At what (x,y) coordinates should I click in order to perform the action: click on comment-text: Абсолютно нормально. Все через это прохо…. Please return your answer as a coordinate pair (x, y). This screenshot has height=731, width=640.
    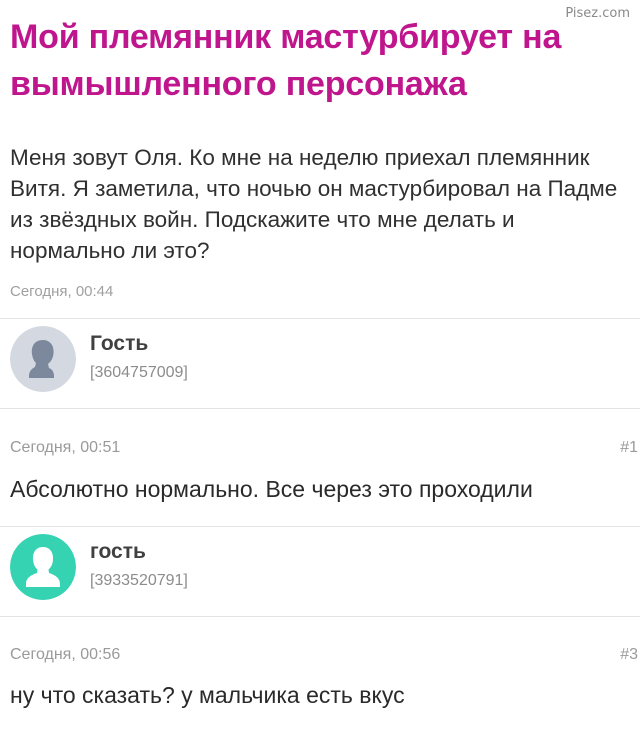
    Looking at the image, I should click on (271, 489).